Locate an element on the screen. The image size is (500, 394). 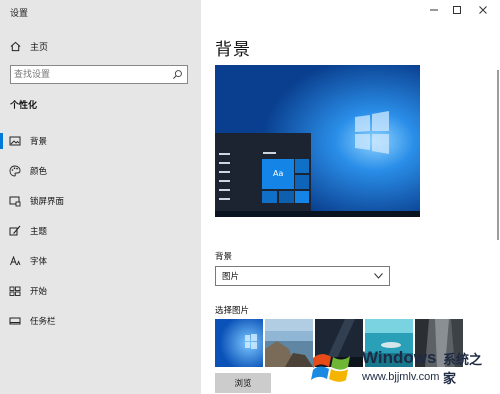
watermark: Windows 系统之家 www.bjjmlv.com is located at coordinates (399, 366).